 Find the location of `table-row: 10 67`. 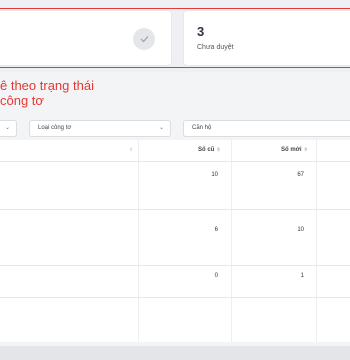

table-row: 10 67 is located at coordinates (175, 186).